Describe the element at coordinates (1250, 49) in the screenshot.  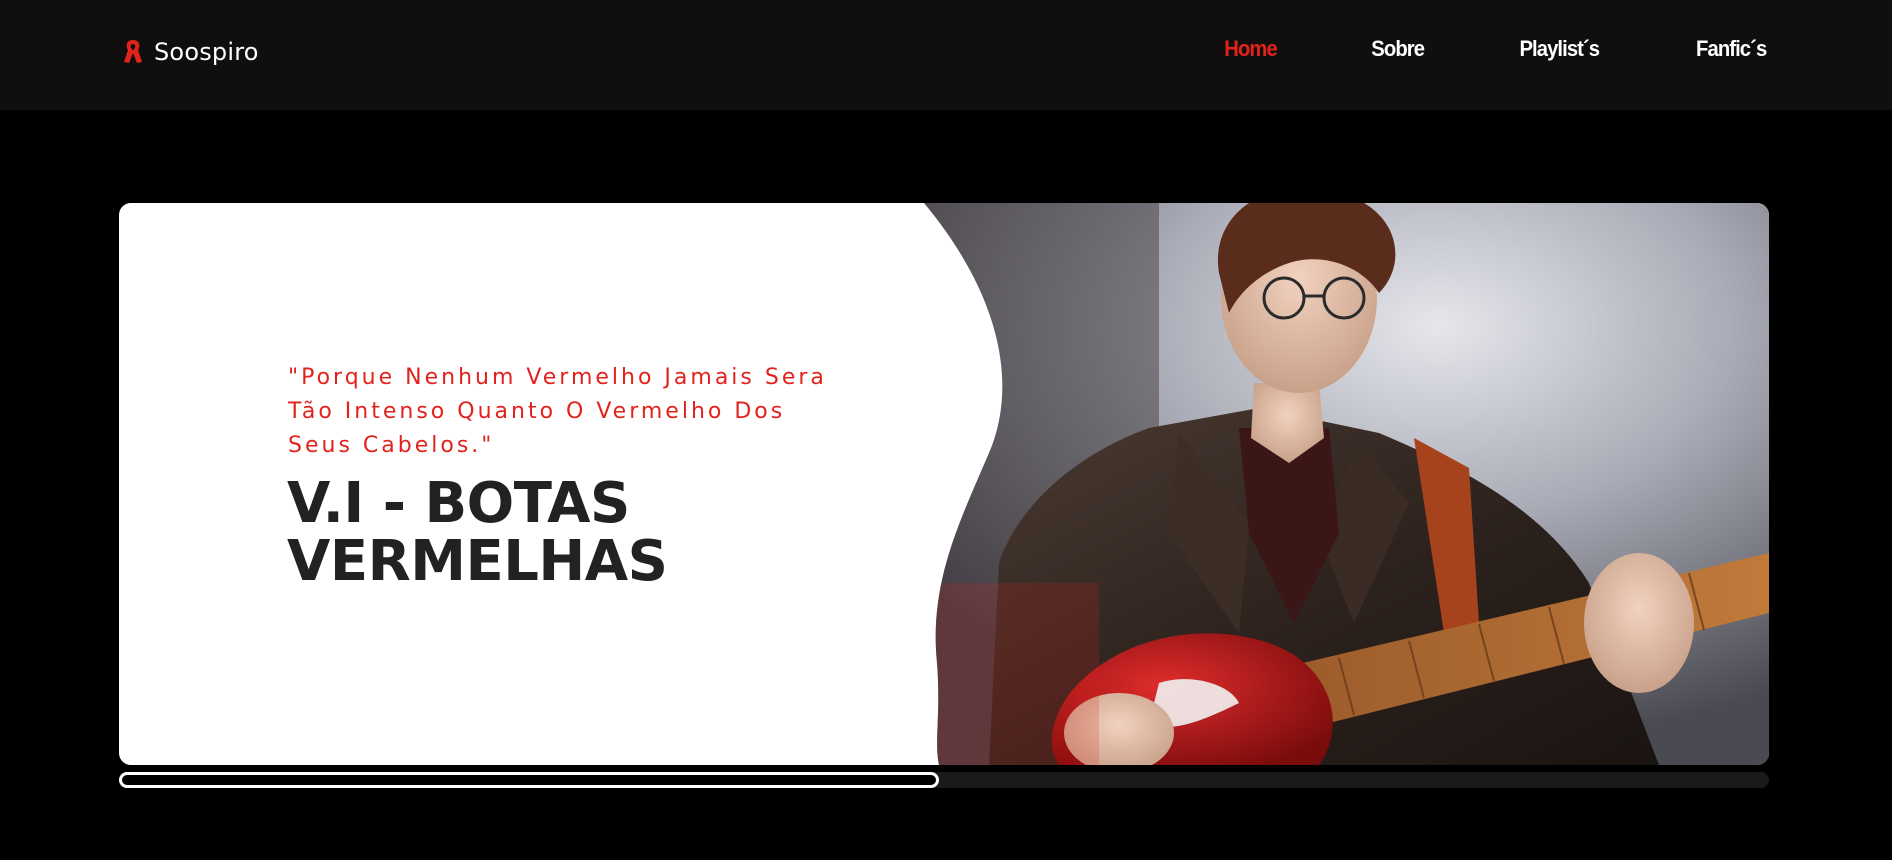
I see `nav-link-home: Home` at that location.